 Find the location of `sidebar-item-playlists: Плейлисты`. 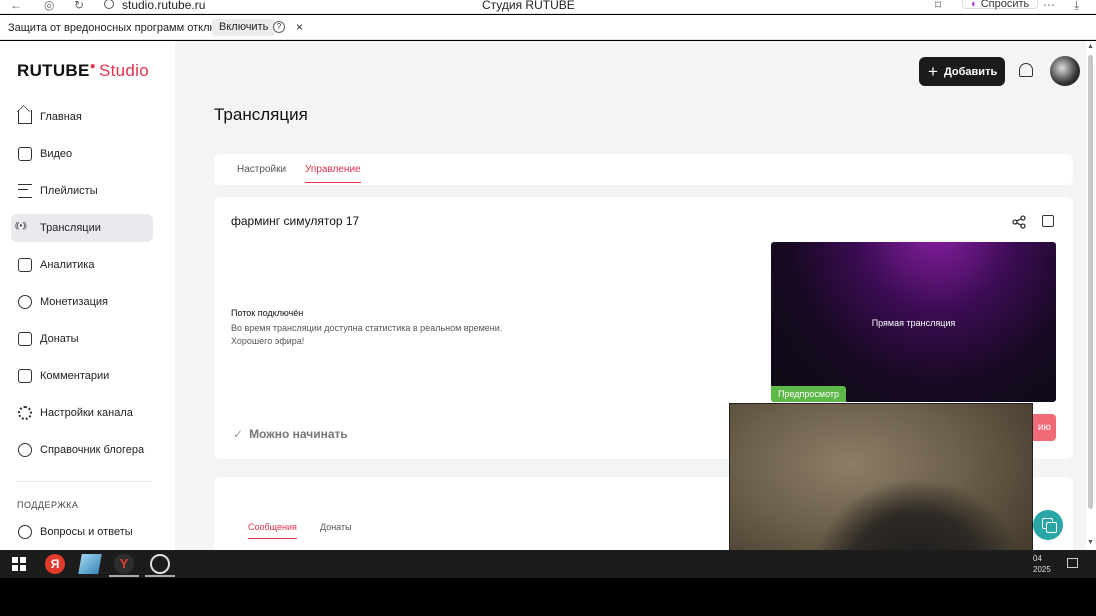

sidebar-item-playlists: Плейлисты is located at coordinates (82, 191).